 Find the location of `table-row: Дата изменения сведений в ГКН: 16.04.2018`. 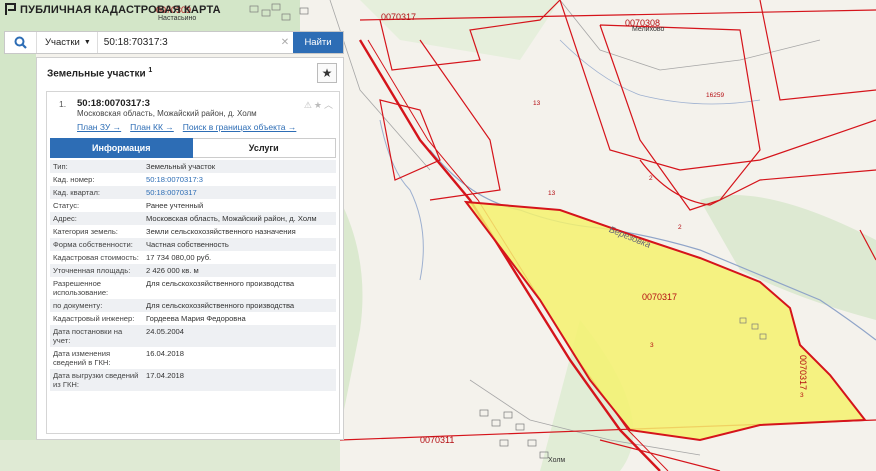

table-row: Дата изменения сведений в ГКН: 16.04.2018 is located at coordinates (193, 358).